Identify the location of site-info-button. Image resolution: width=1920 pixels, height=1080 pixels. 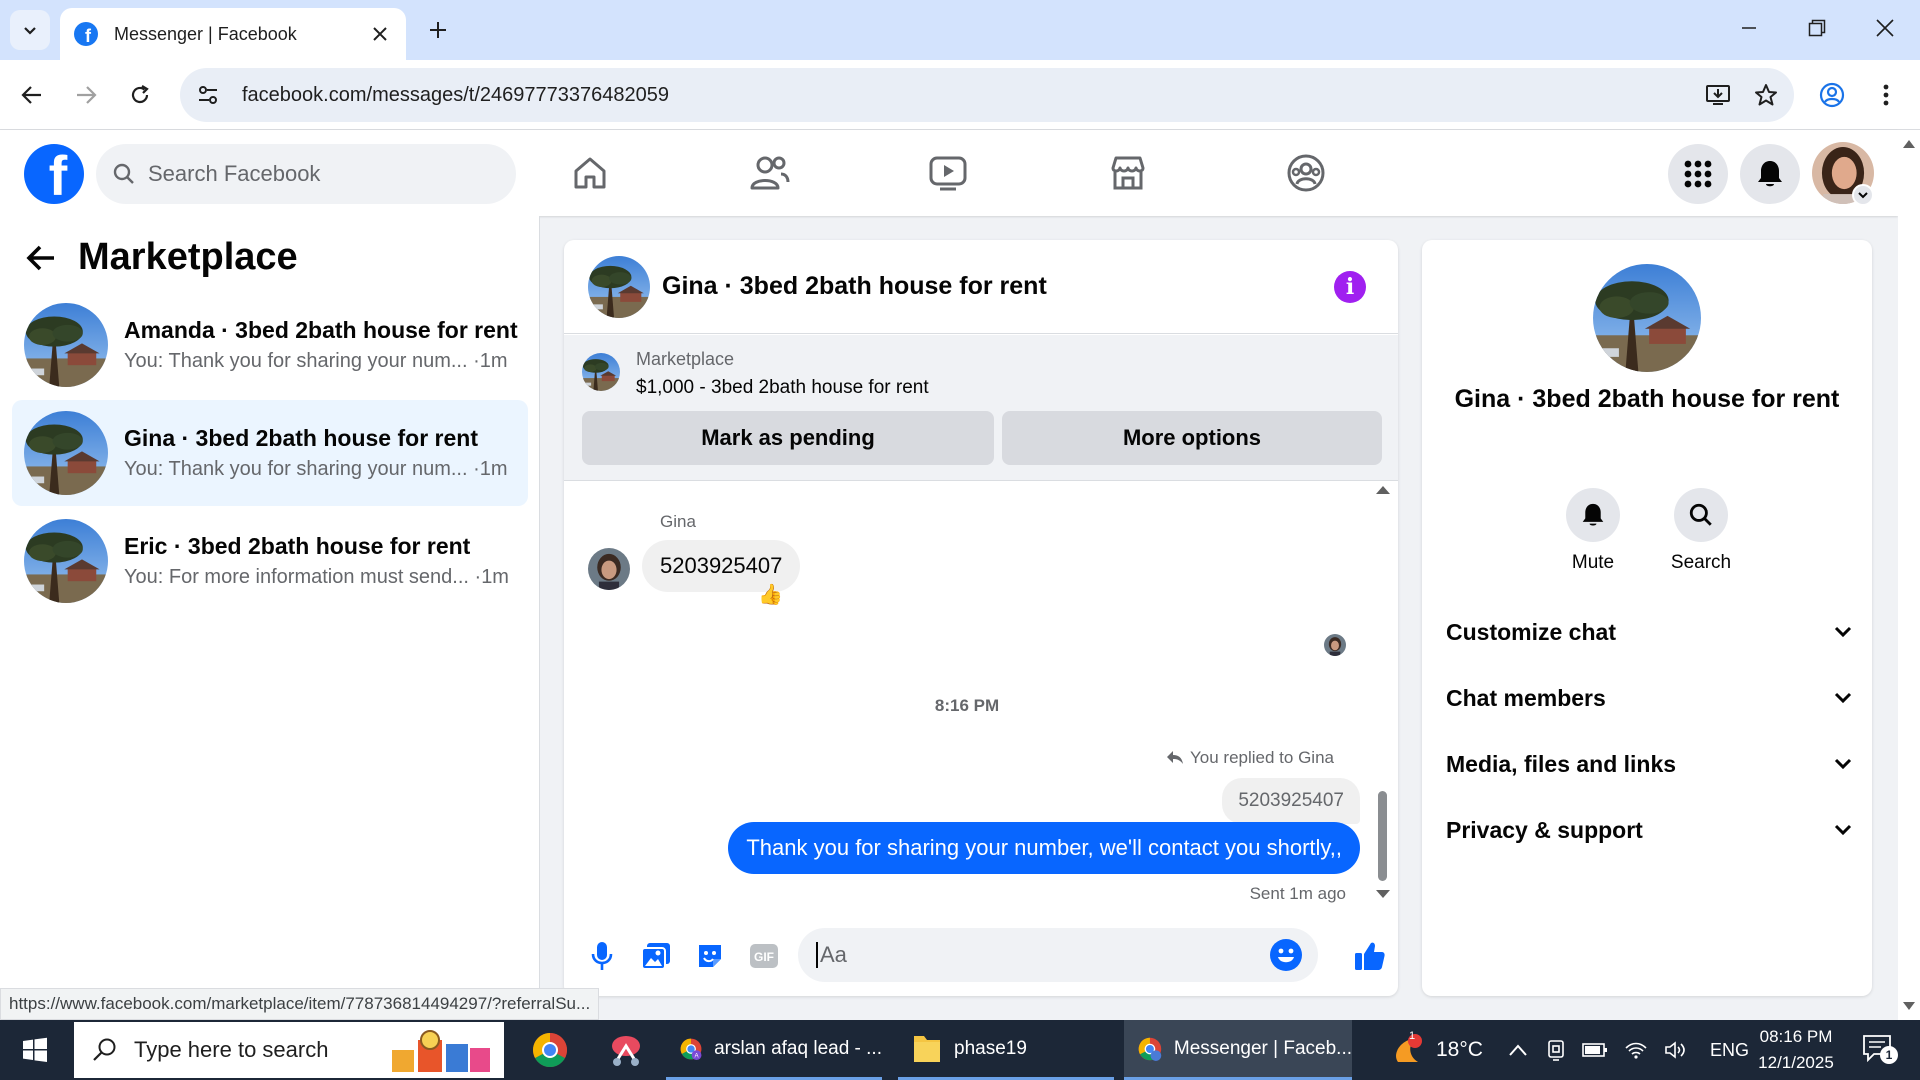
(208, 95).